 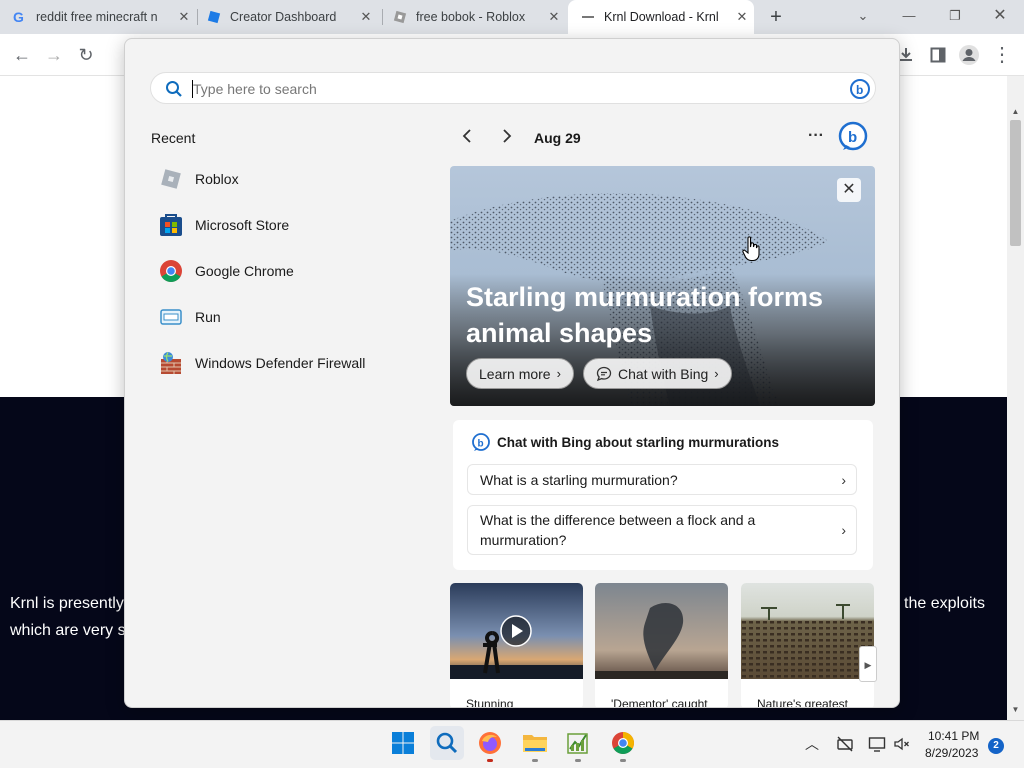 What do you see at coordinates (86, 55) in the screenshot?
I see `reload-icon: ↻` at bounding box center [86, 55].